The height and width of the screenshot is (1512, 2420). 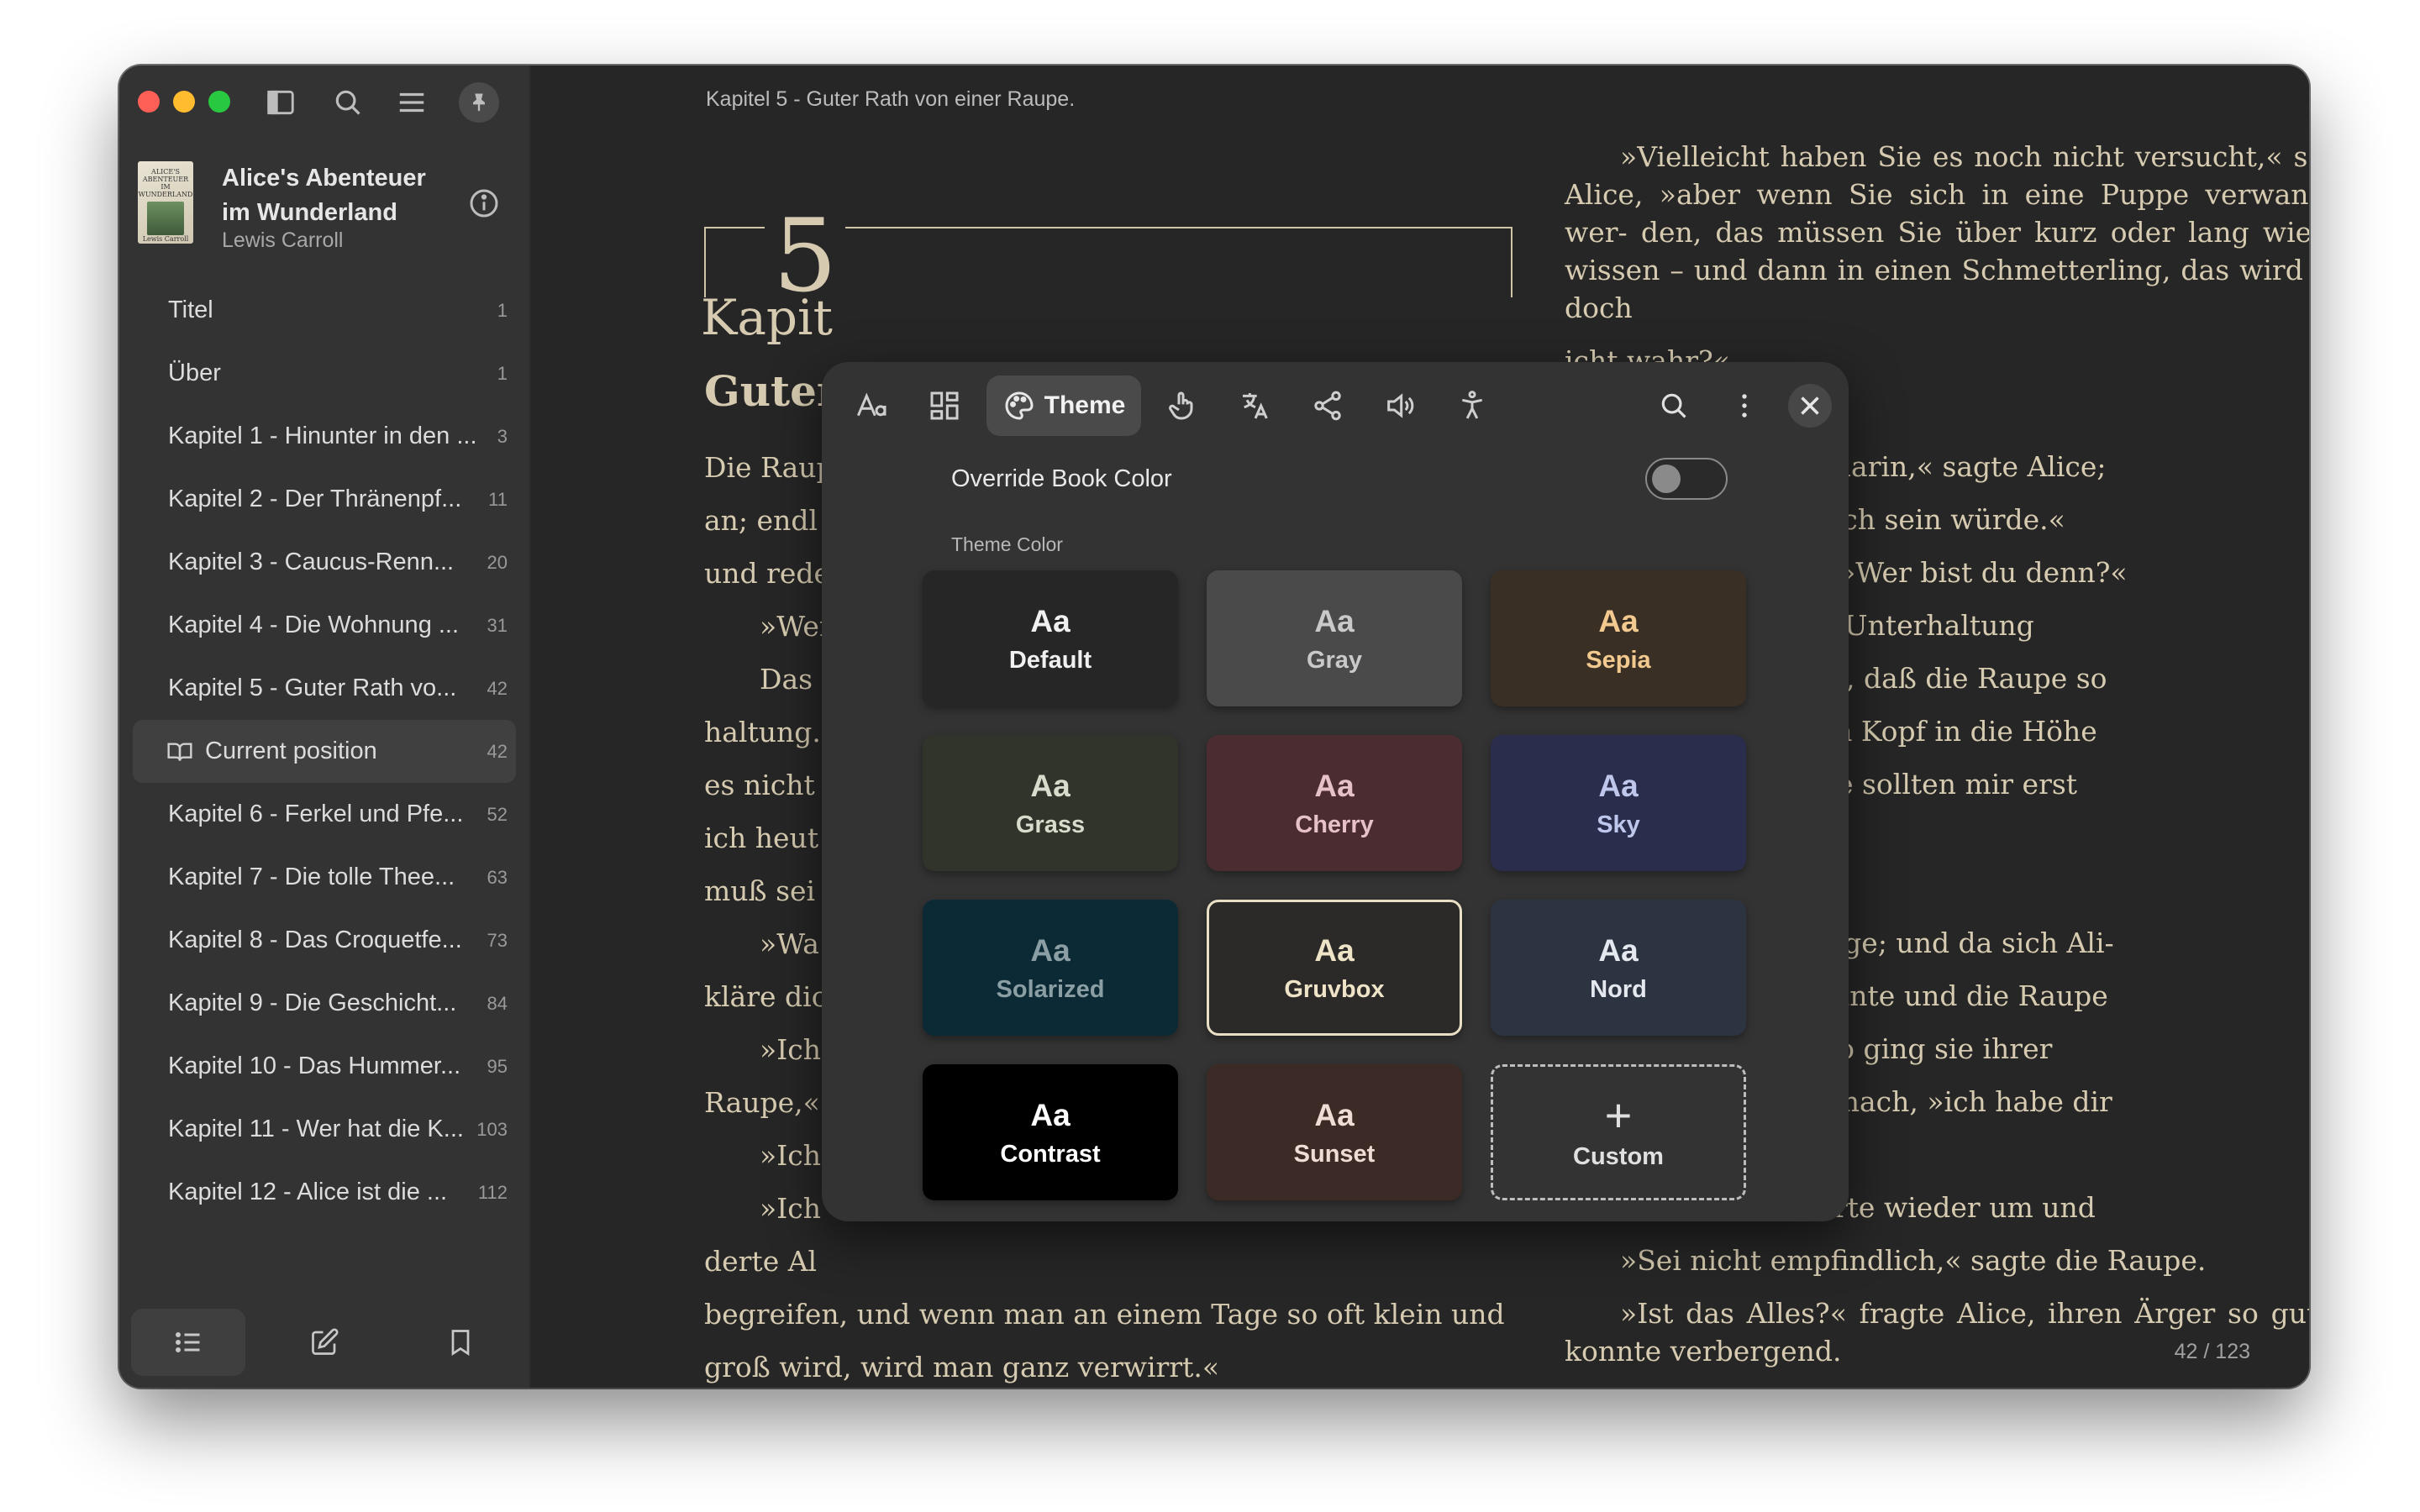 What do you see at coordinates (324, 814) in the screenshot?
I see `toc-item-8: Kapitel 6 - Ferkel und Pfe... 52` at bounding box center [324, 814].